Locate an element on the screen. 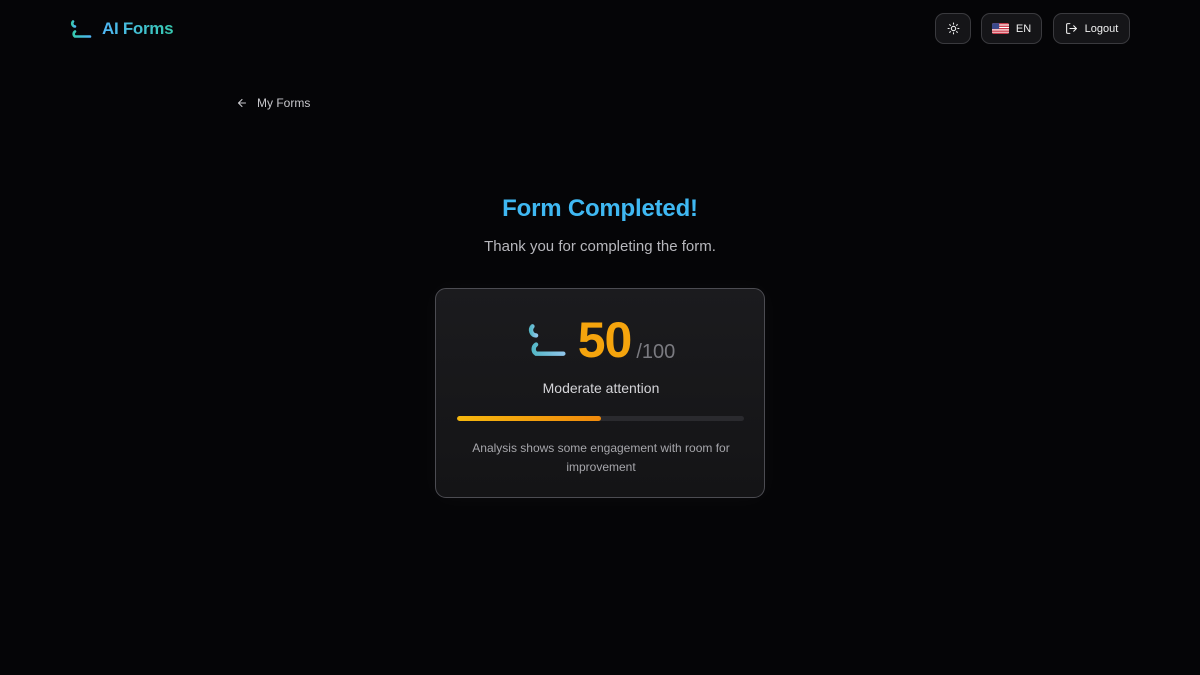 The image size is (1200, 675). sun-icon is located at coordinates (953, 28).